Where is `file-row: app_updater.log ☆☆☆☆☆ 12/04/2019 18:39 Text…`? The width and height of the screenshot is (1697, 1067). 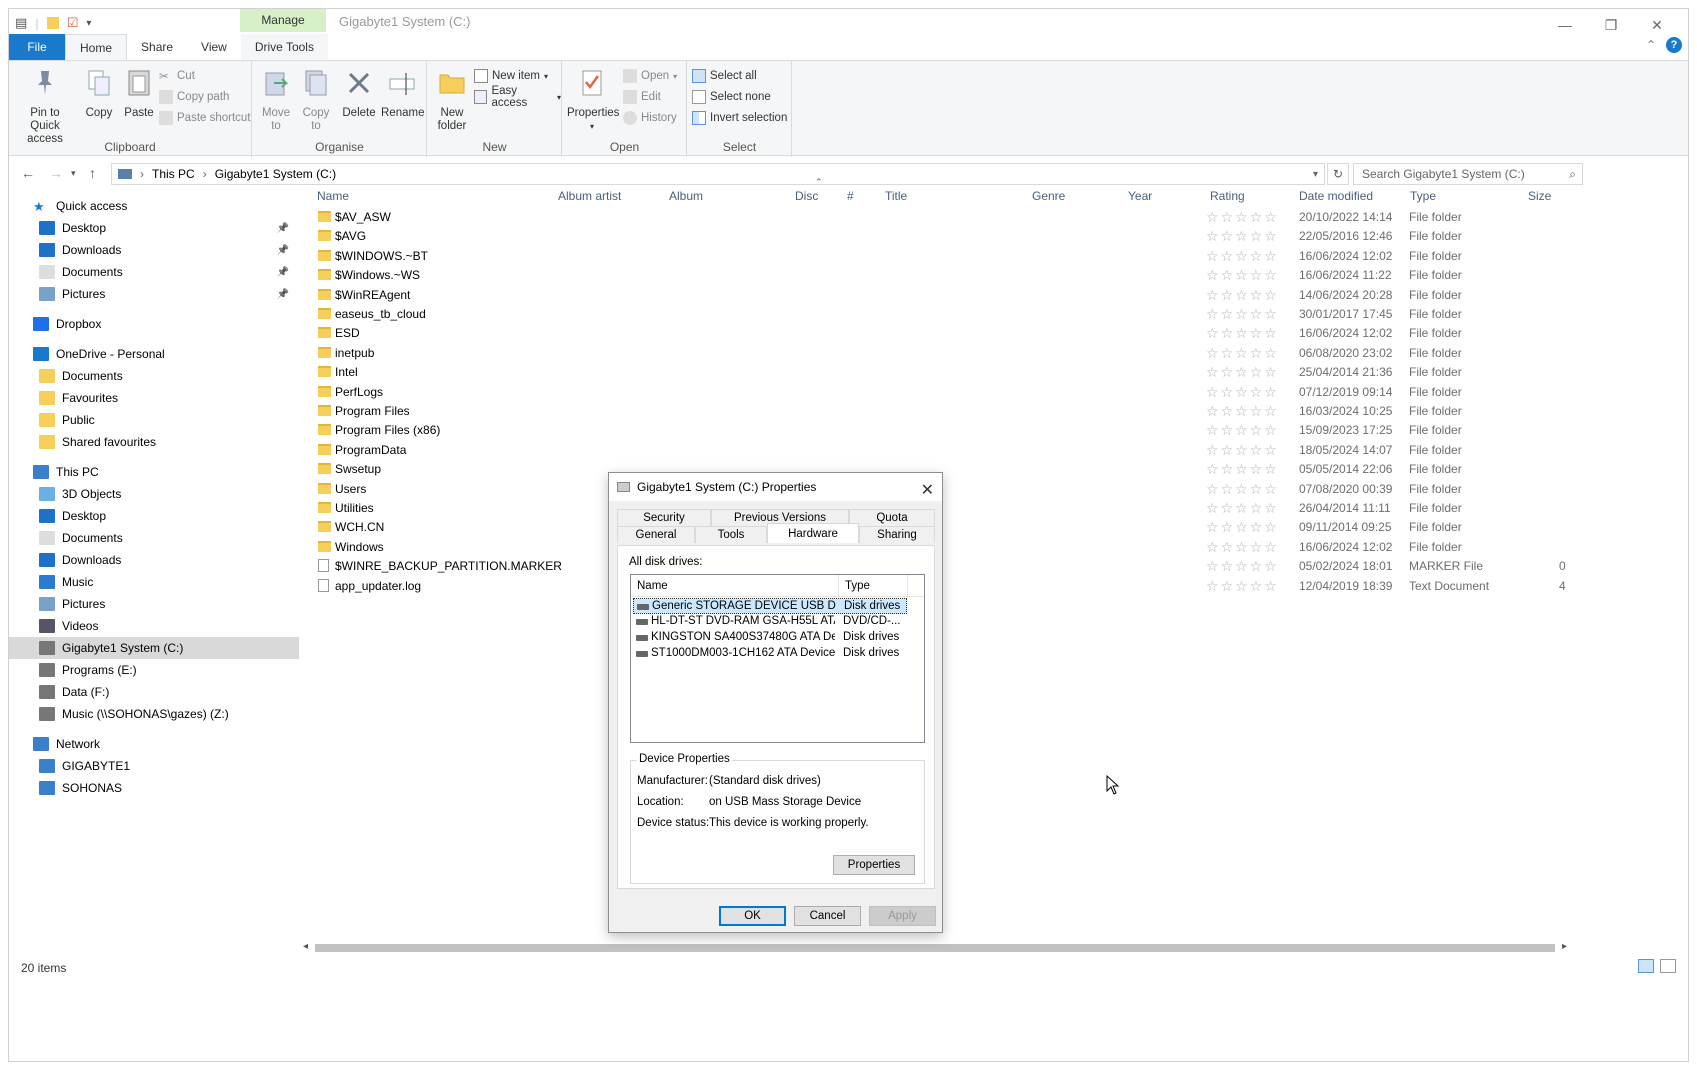
file-row: app_updater.log ☆☆☆☆☆ 12/04/2019 18:39 Text… is located at coordinates (991, 586).